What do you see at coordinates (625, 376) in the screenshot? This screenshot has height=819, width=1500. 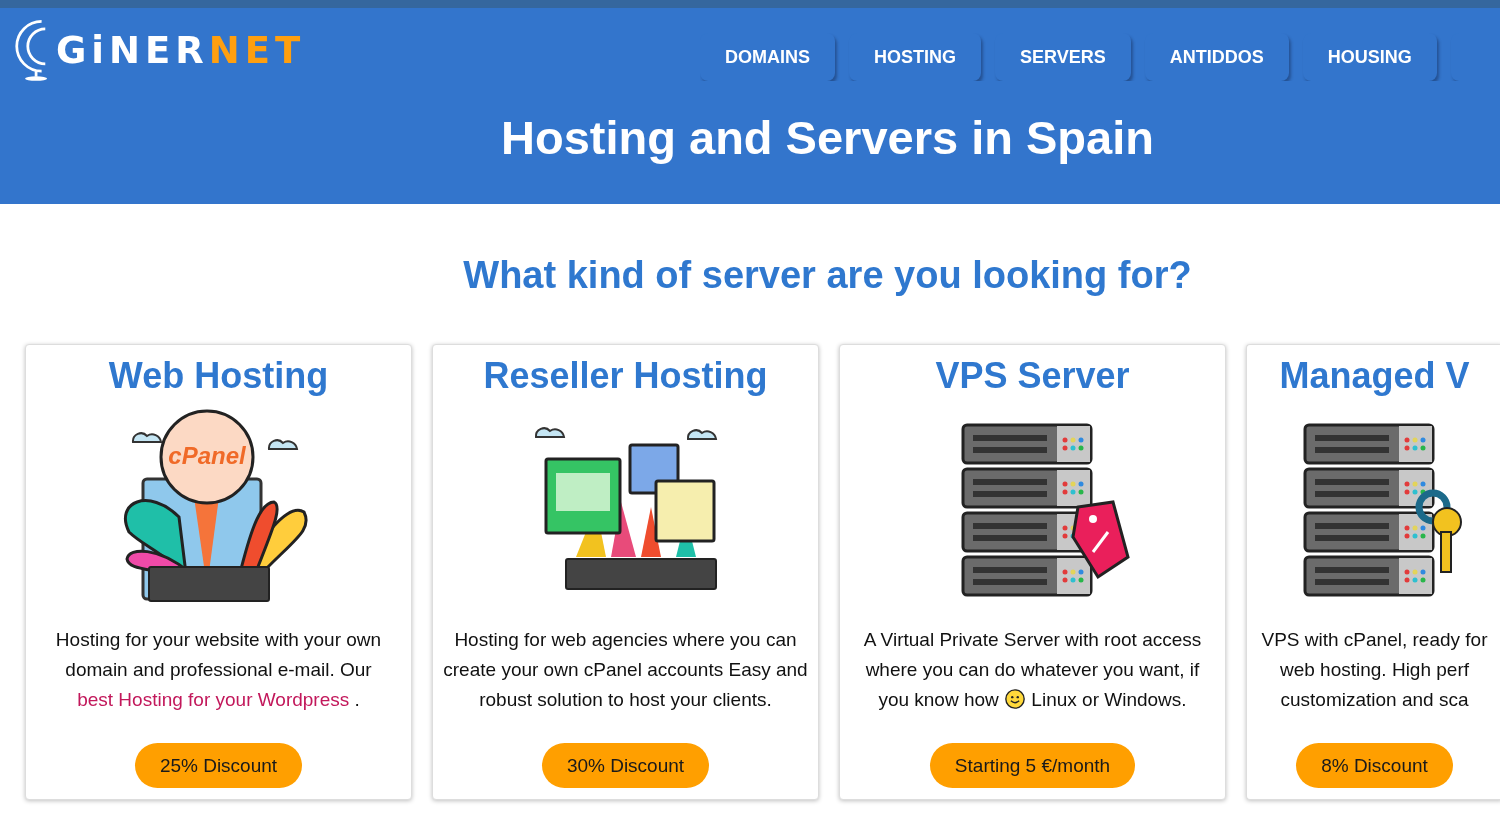 I see `card-title: Reseller Hosting` at bounding box center [625, 376].